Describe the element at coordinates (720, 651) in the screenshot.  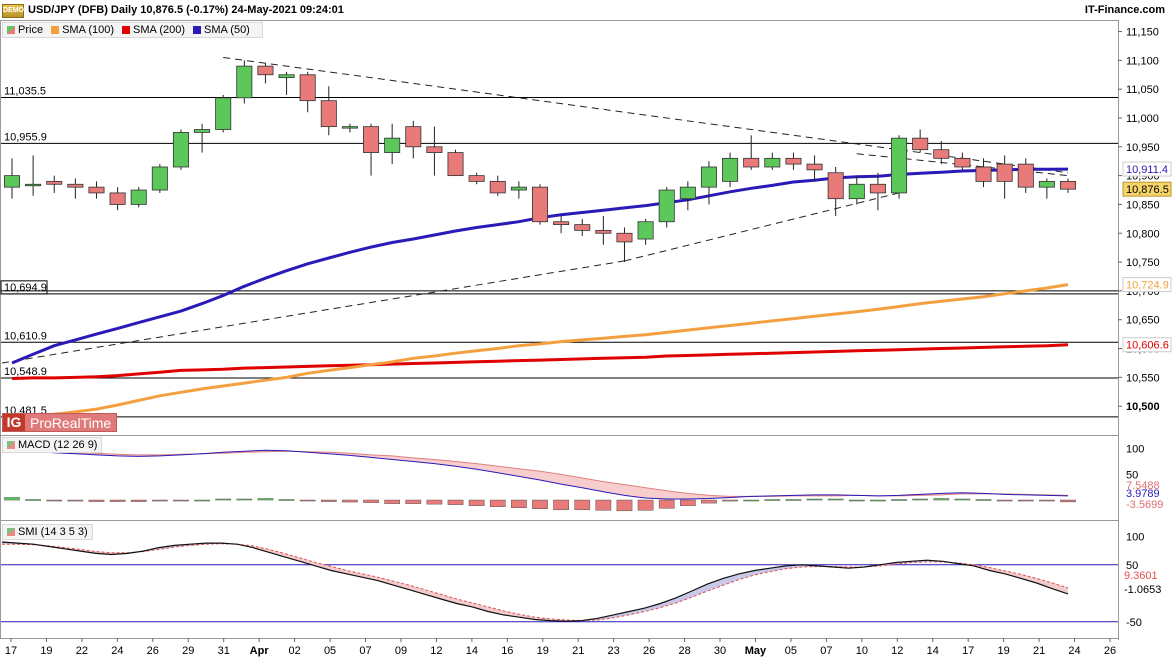
I see `date-tick-label: 30` at that location.